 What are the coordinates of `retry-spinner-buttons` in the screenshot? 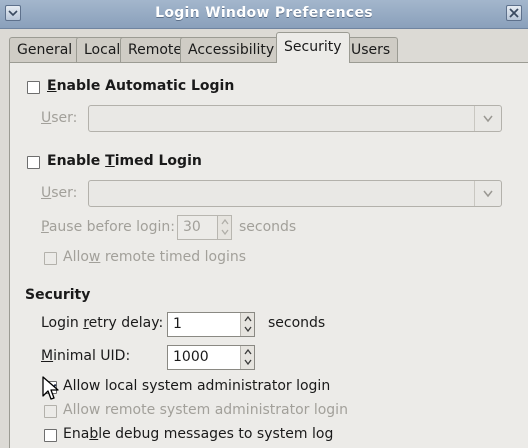 It's located at (247, 324).